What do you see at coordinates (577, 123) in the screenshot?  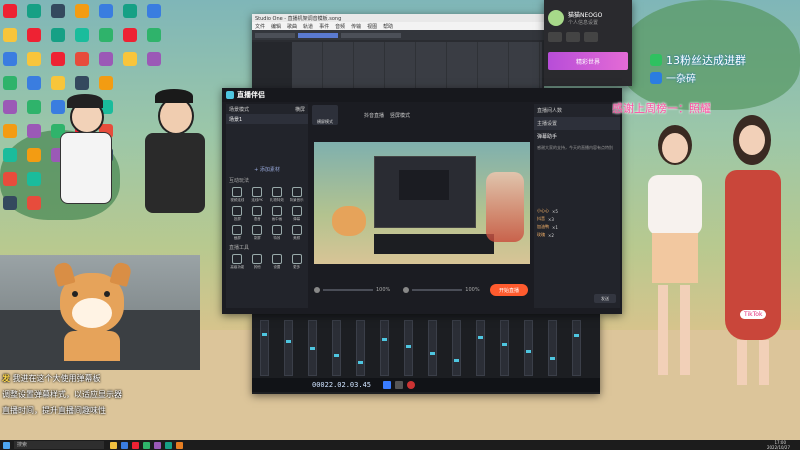 I see `tab-host-settings: 主播设置` at bounding box center [577, 123].